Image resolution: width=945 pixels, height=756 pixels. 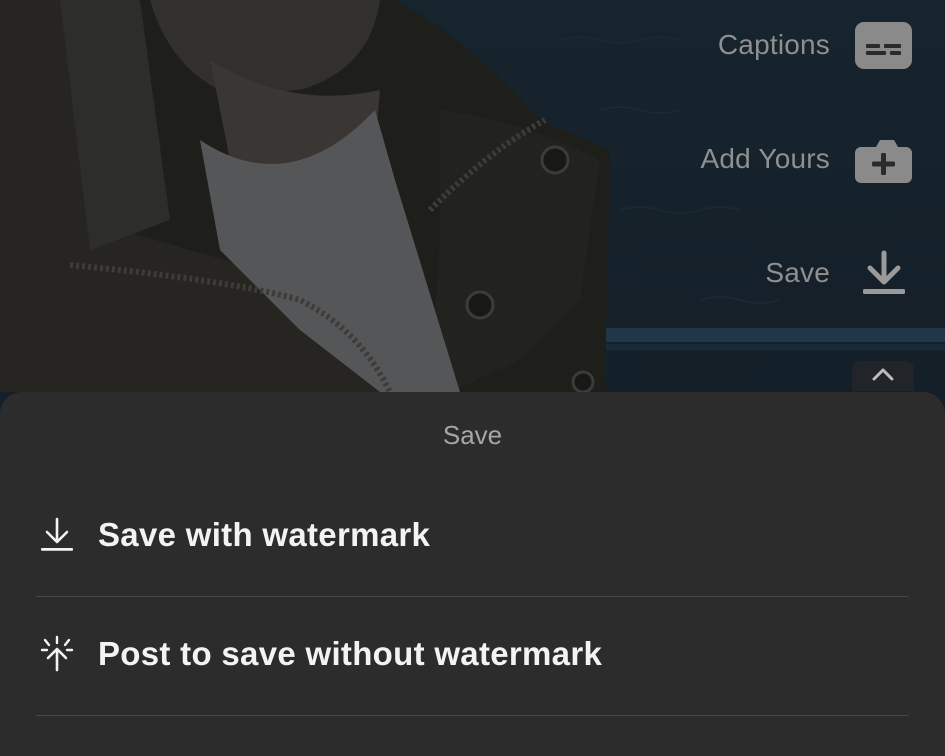 I want to click on save-with-watermark-label: Save with watermark, so click(x=264, y=534).